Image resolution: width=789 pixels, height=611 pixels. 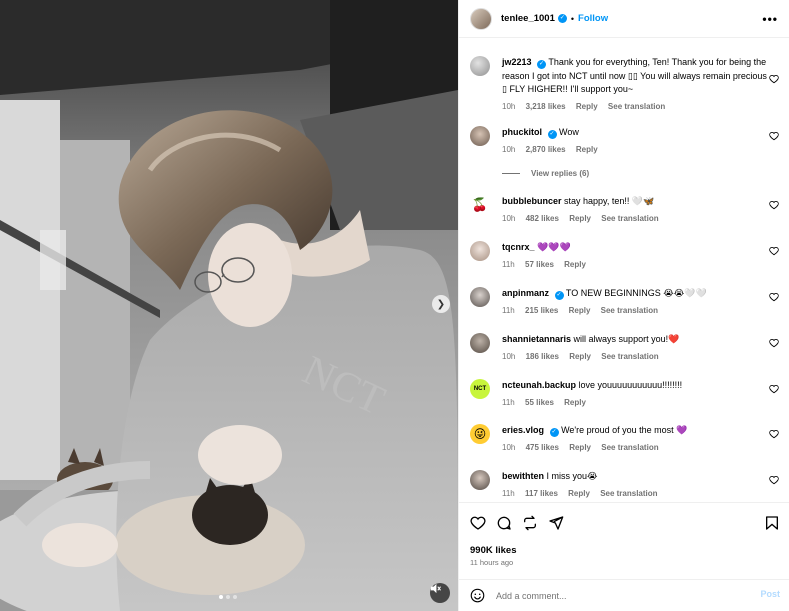 What do you see at coordinates (522, 132) in the screenshot?
I see `comment-username: phuckitol` at bounding box center [522, 132].